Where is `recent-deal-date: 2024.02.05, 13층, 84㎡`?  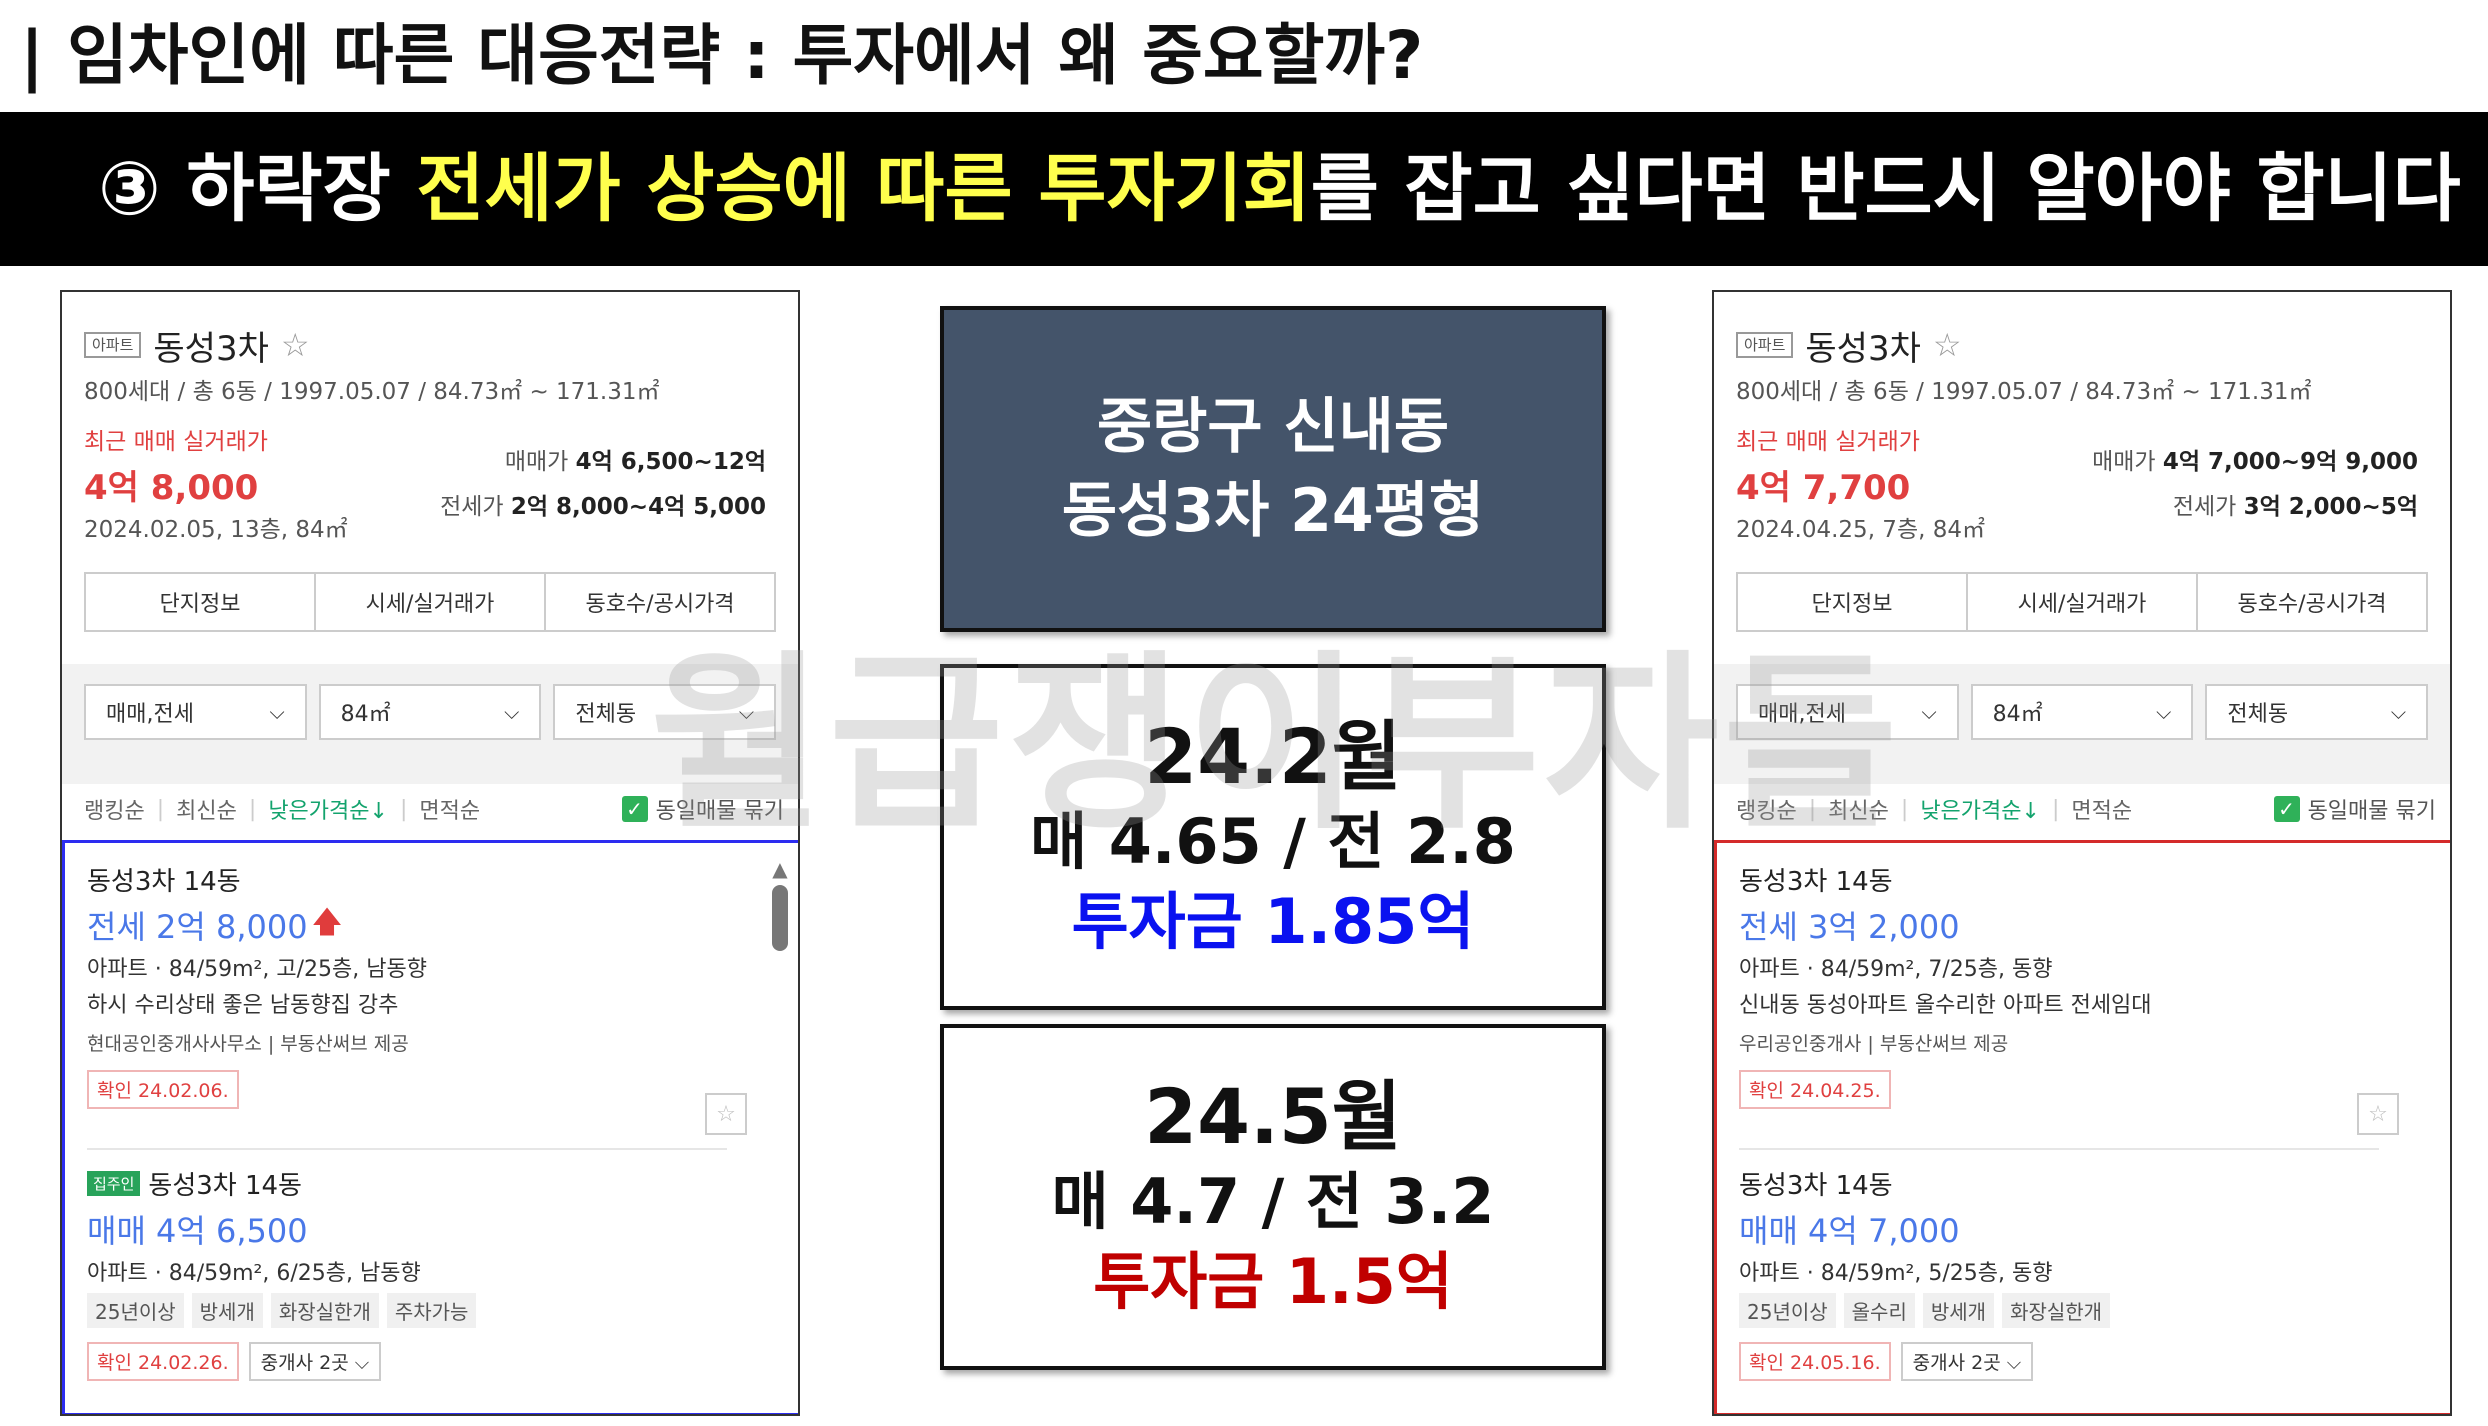
recent-deal-date: 2024.02.05, 13층, 84㎡ is located at coordinates (216, 530).